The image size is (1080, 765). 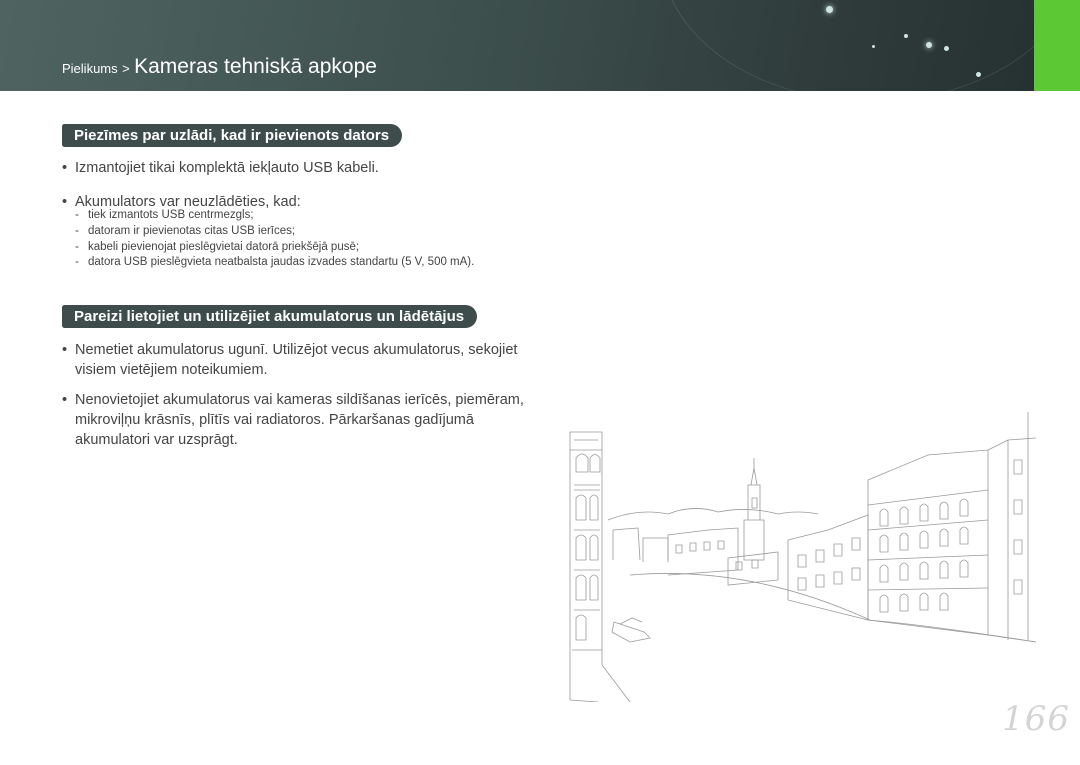 What do you see at coordinates (255, 66) in the screenshot?
I see `page-title: Kameras tehniskā apkope` at bounding box center [255, 66].